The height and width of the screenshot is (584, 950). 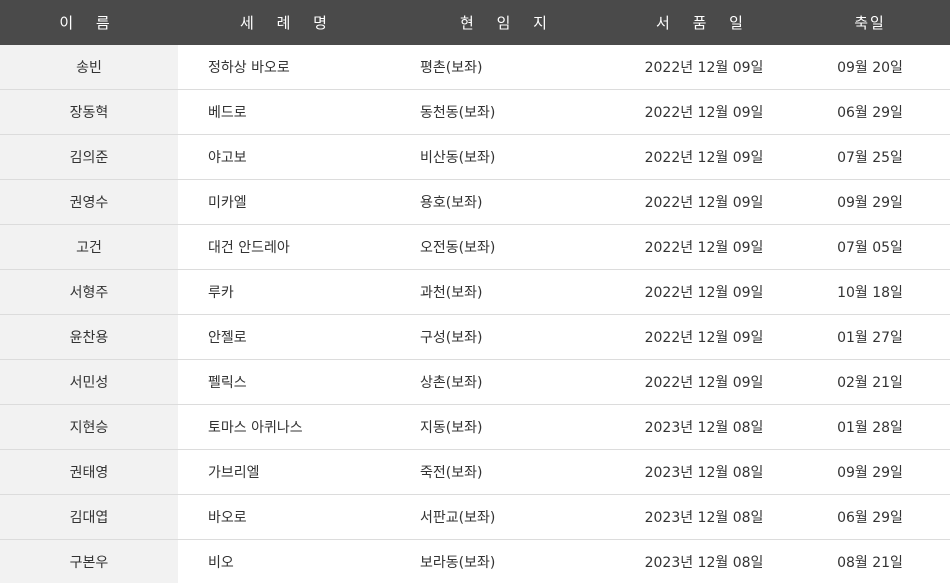 What do you see at coordinates (508, 427) in the screenshot?
I see `cell-parish: 지동(보좌)` at bounding box center [508, 427].